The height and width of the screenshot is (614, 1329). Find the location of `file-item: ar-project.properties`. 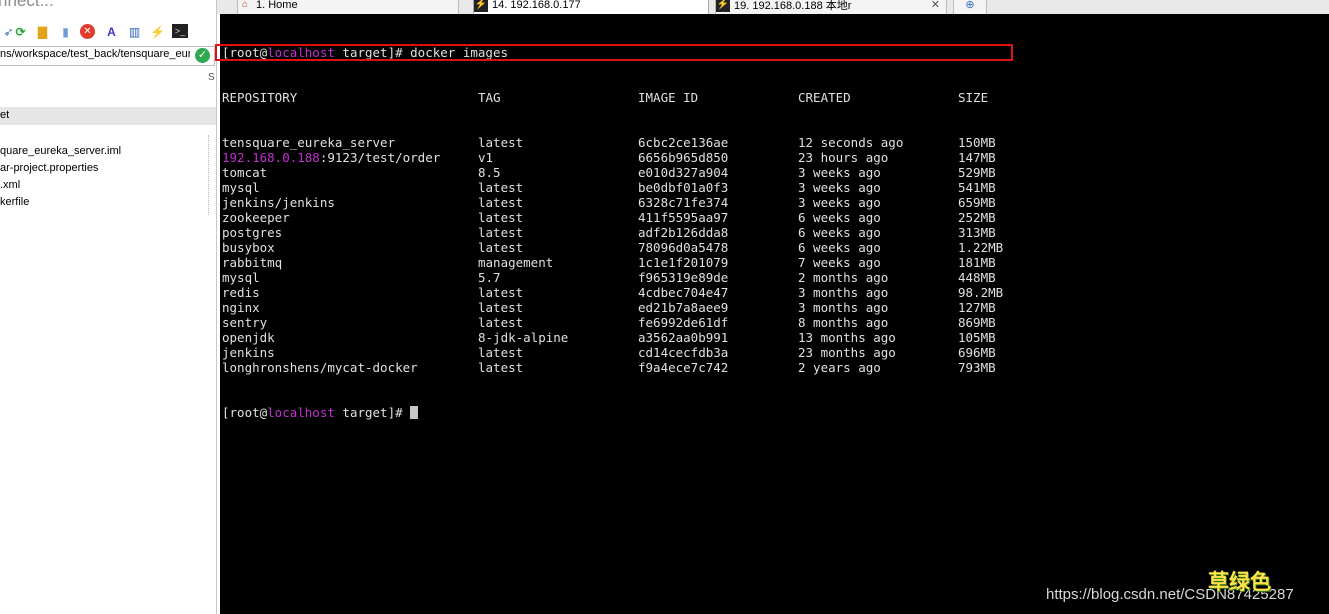

file-item: ar-project.properties is located at coordinates (49, 168).